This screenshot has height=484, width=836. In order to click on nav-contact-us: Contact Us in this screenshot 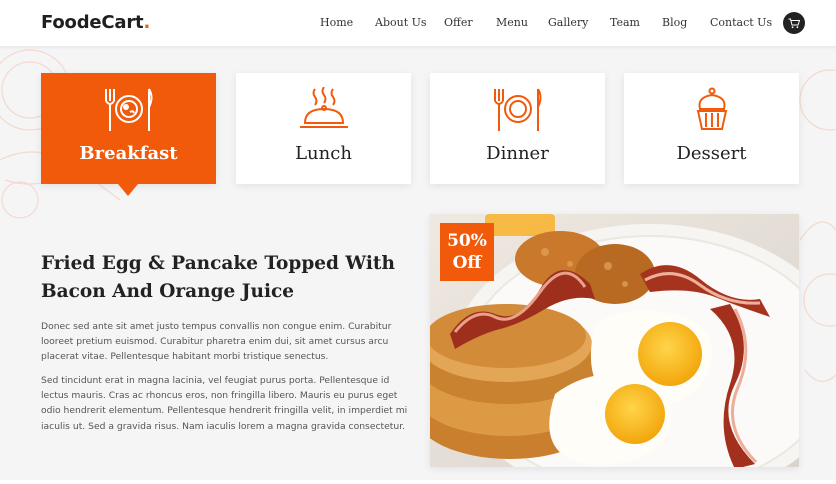, I will do `click(741, 22)`.